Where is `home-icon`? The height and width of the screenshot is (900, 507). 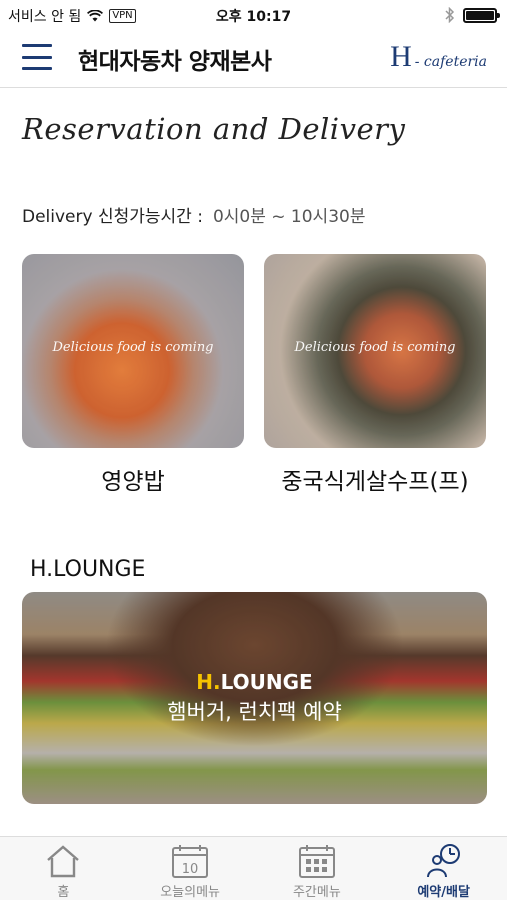
home-icon is located at coordinates (63, 861).